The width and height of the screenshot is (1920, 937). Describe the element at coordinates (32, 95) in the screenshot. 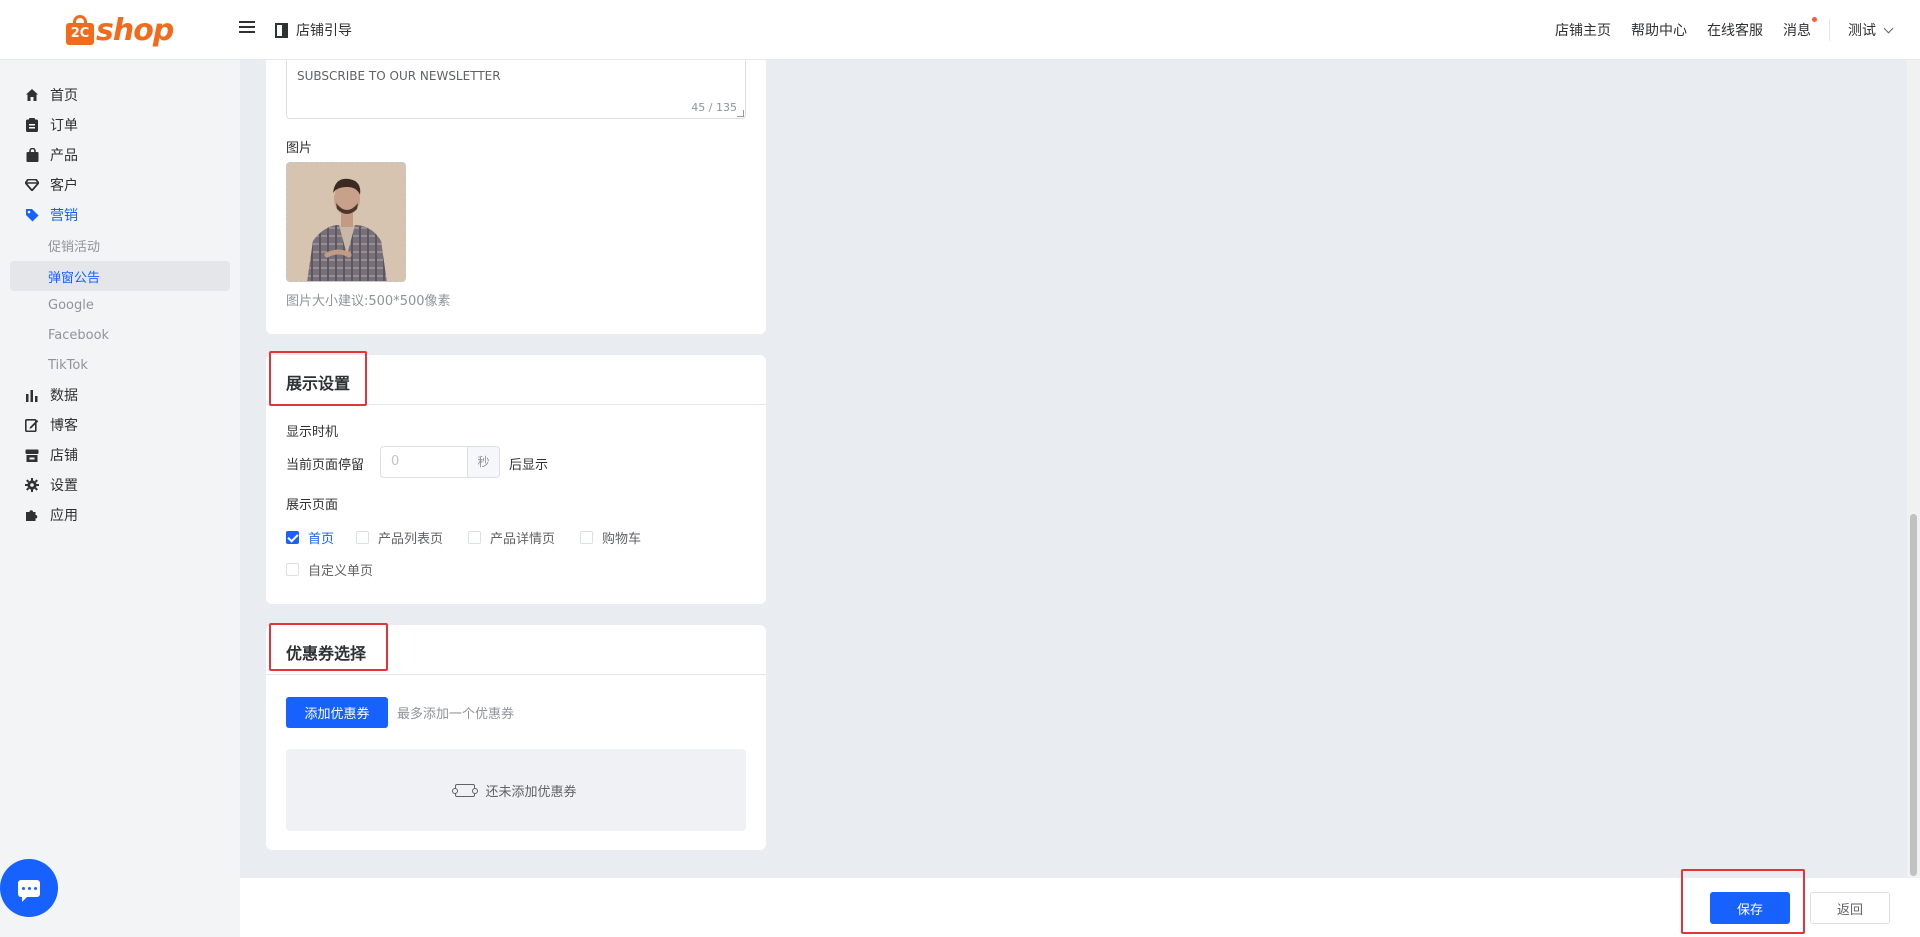

I see `home-icon` at that location.